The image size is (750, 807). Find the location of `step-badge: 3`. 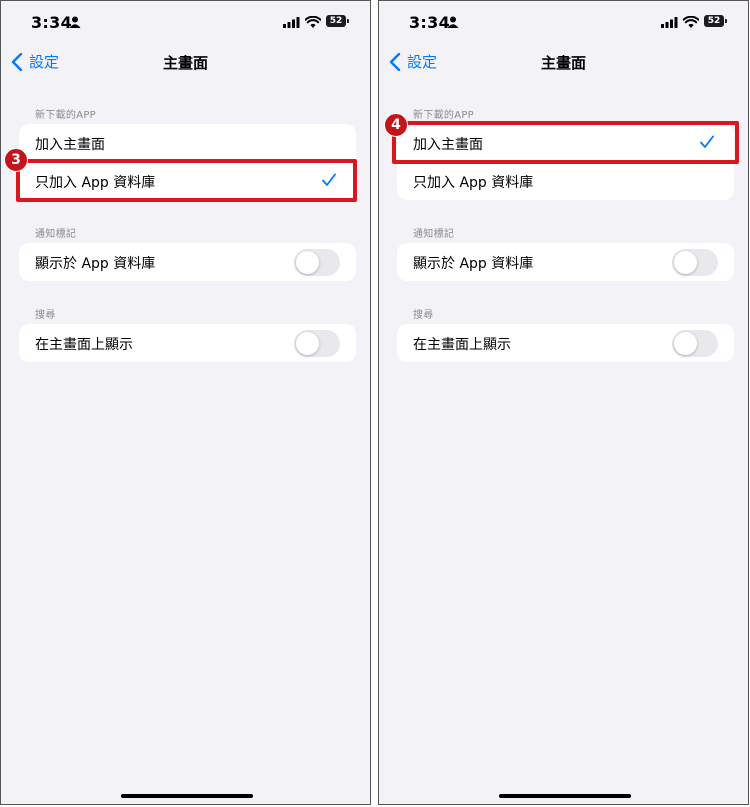

step-badge: 3 is located at coordinates (16, 160).